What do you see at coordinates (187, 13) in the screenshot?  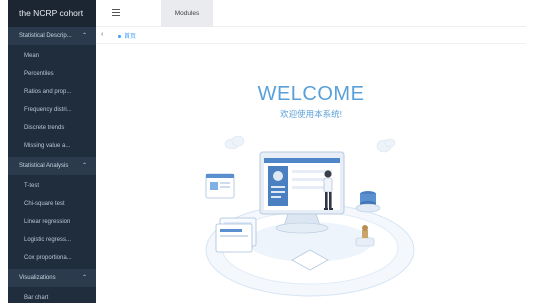 I see `tab-modules: Modules` at bounding box center [187, 13].